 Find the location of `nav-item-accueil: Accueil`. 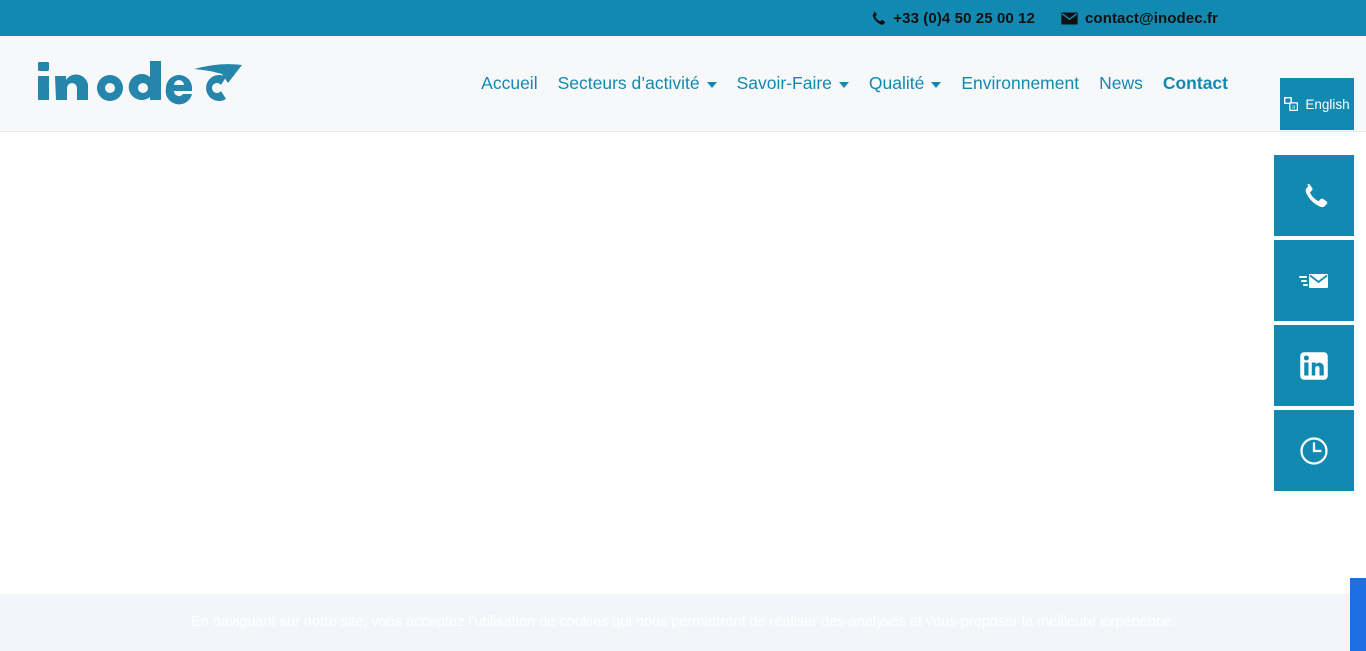

nav-item-accueil: Accueil is located at coordinates (509, 84).